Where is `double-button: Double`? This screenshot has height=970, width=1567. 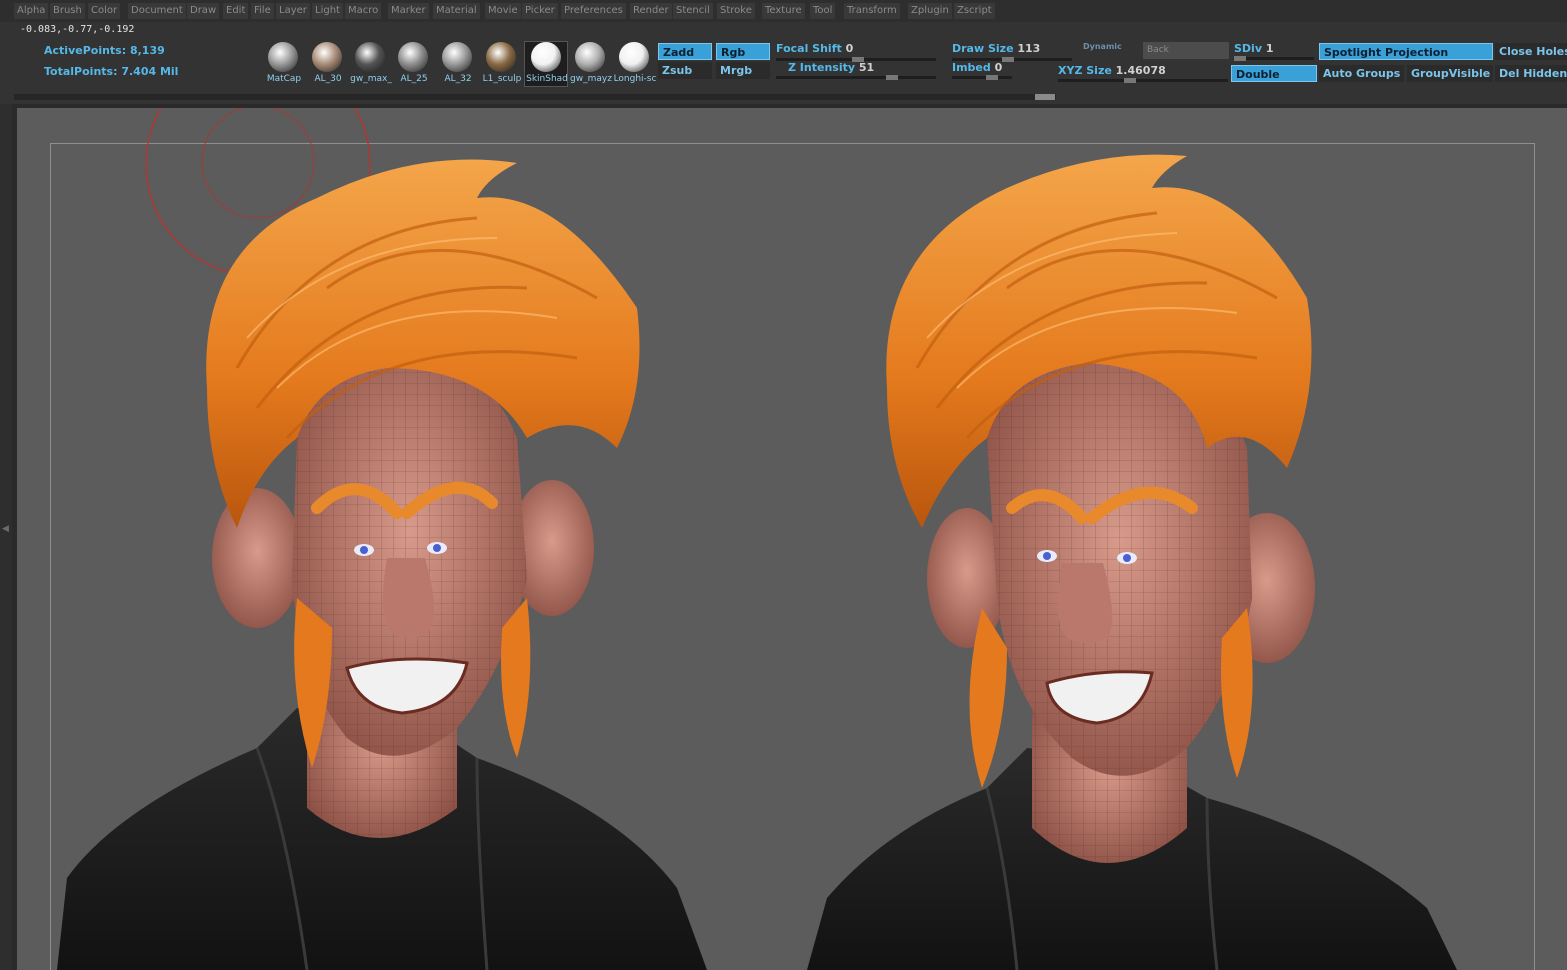
double-button: Double is located at coordinates (1274, 73).